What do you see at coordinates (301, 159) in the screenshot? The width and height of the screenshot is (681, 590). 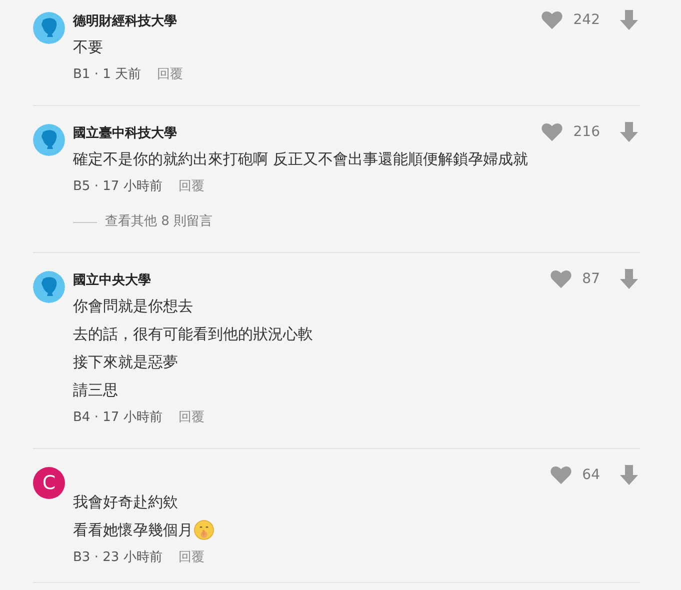 I see `comment-text: 確定不是你的就約出來打砲啊 反正又不會出事還能順便解鎖孕婦成就` at bounding box center [301, 159].